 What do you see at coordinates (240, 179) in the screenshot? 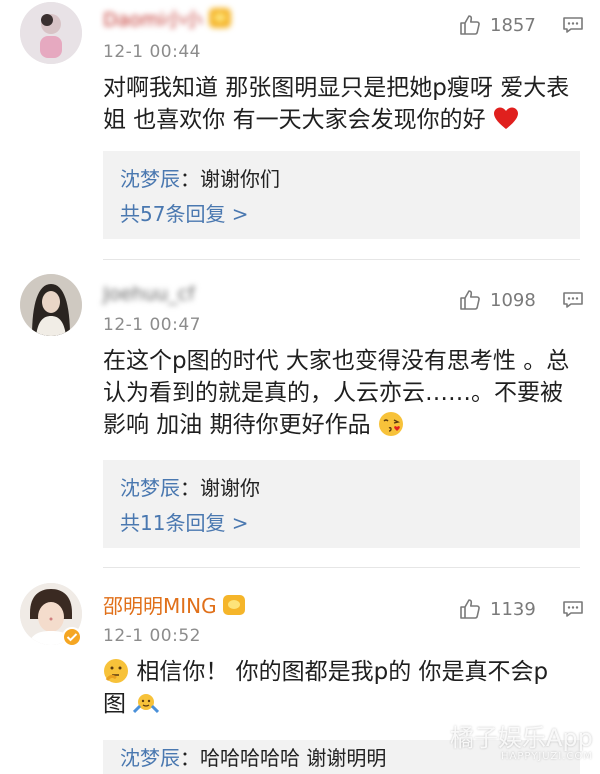
I see `reply-text: 谢谢你们` at bounding box center [240, 179].